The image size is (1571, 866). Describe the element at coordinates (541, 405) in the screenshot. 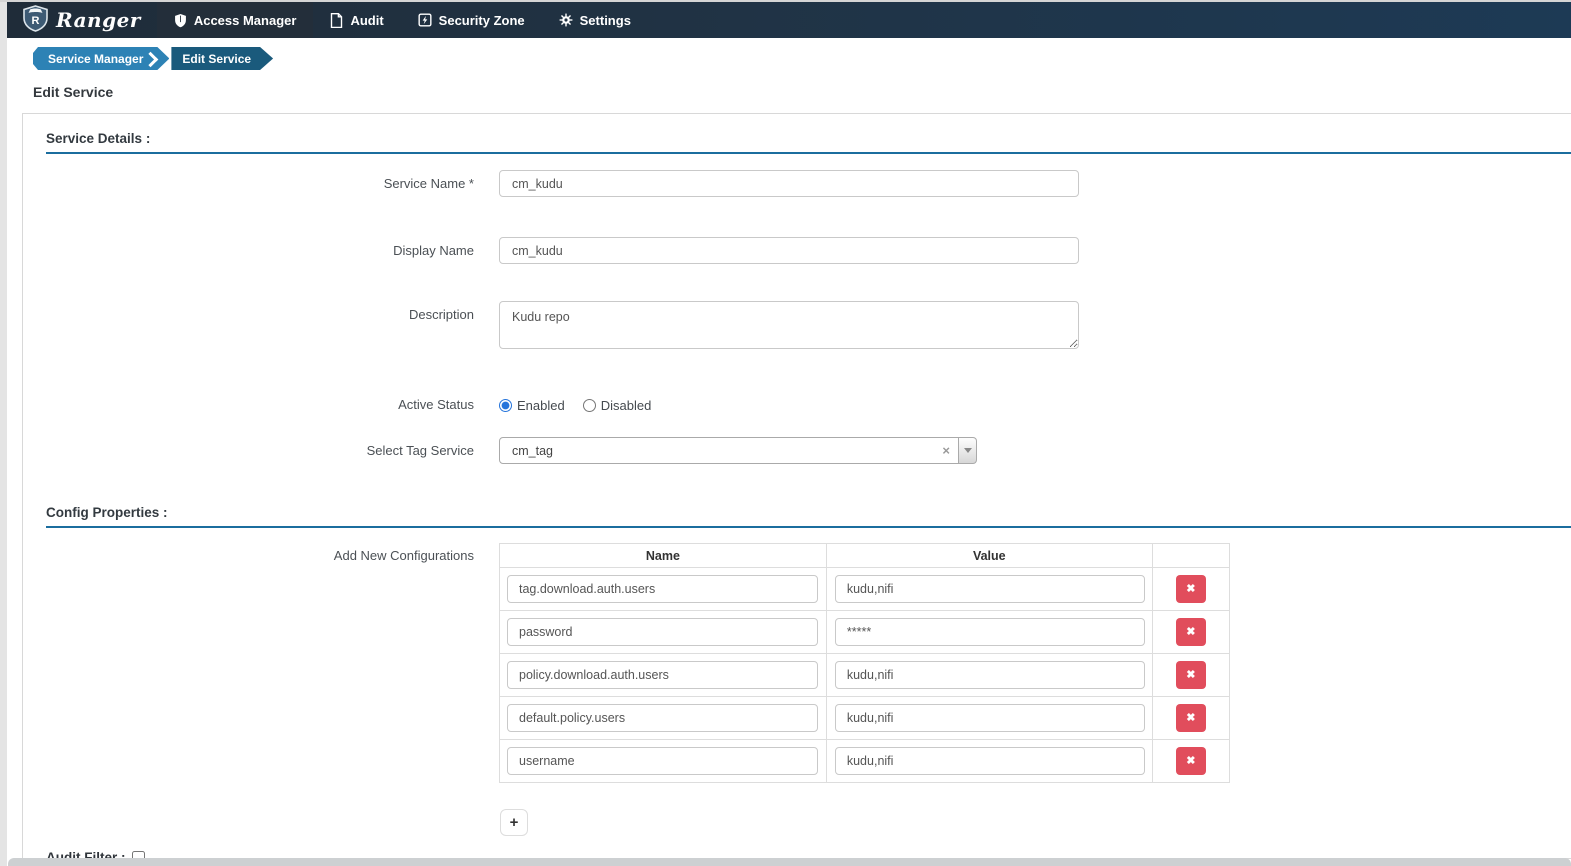

I see `enabled-radio-label: Enabled` at that location.